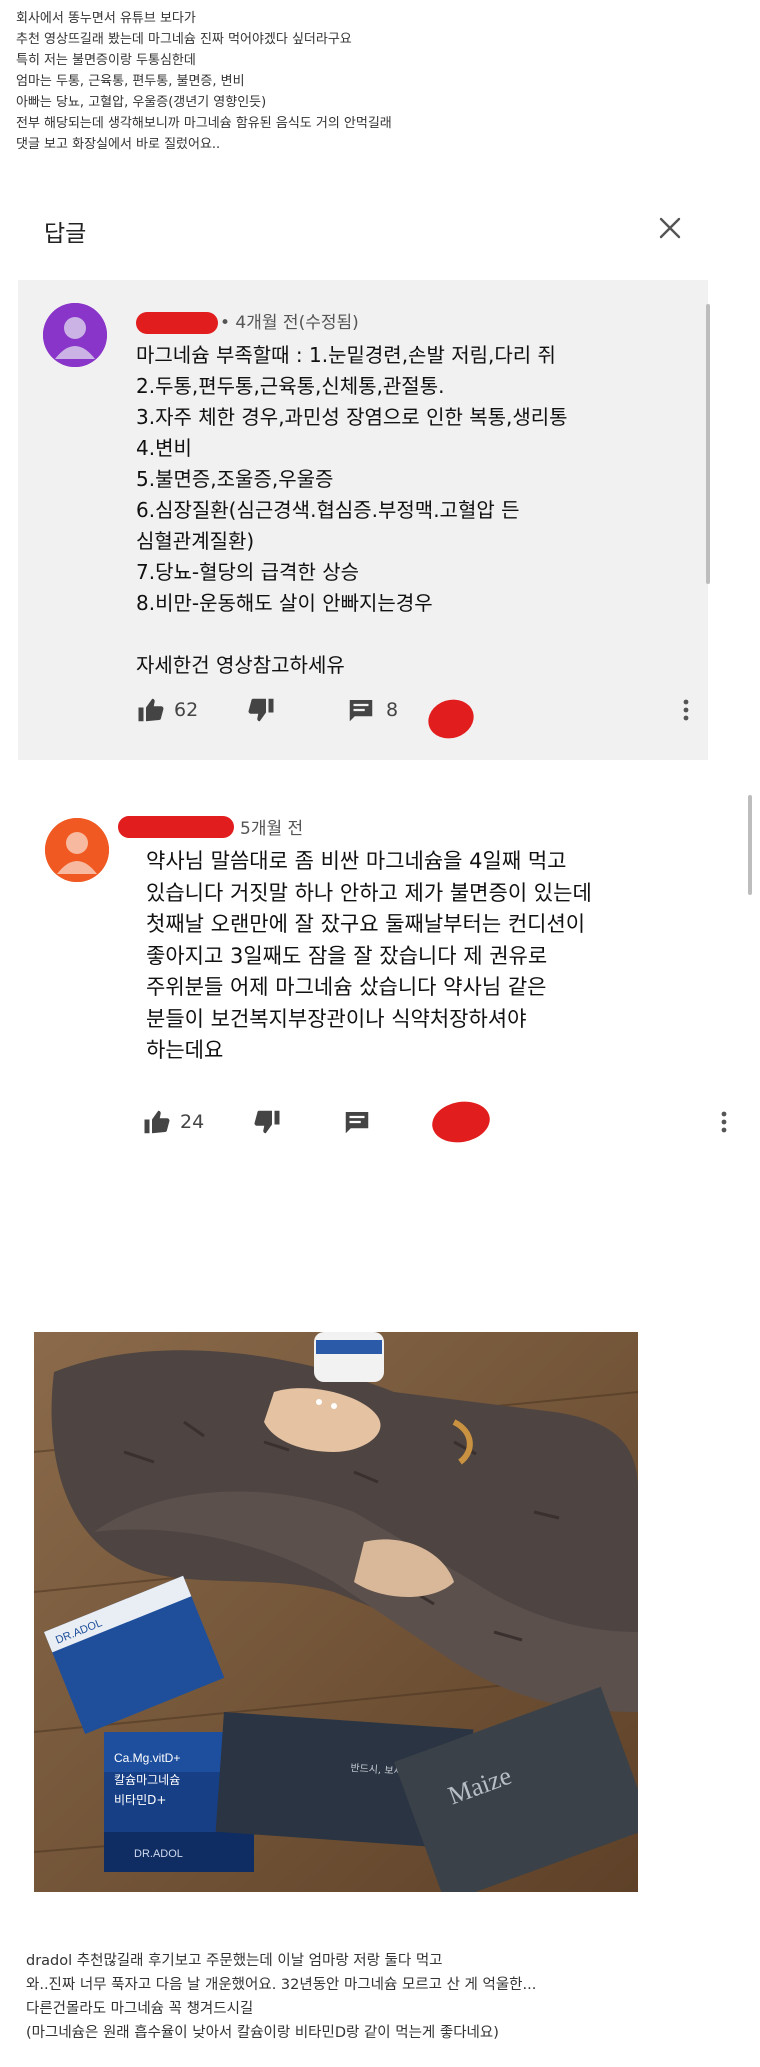  Describe the element at coordinates (392, 710) in the screenshot. I see `reply-count: 8` at that location.